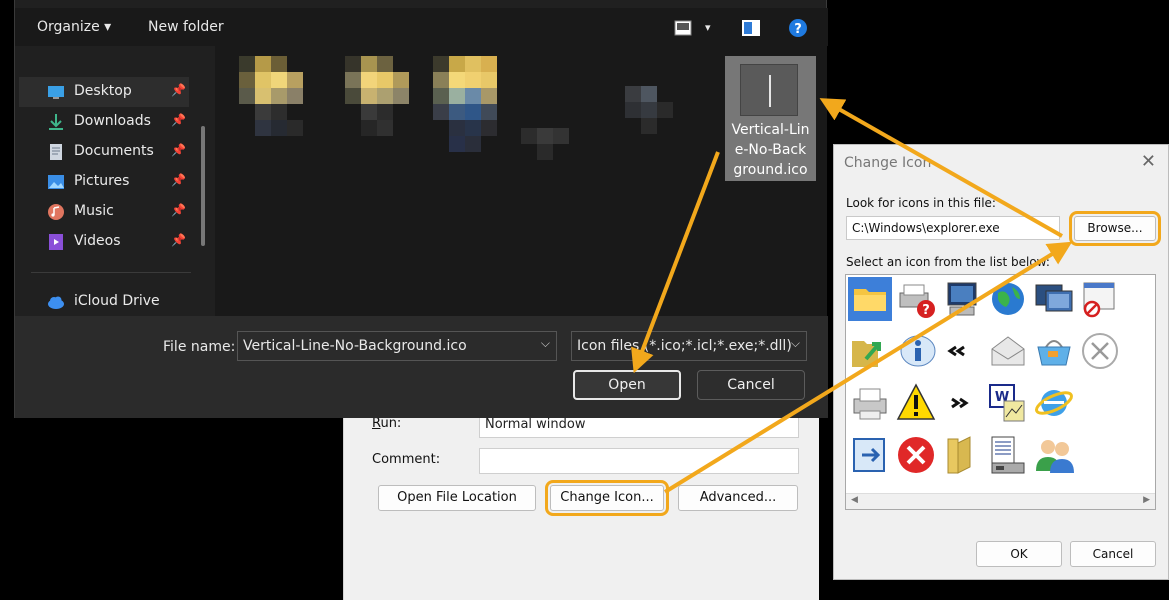 Image resolution: width=1169 pixels, height=600 pixels. I want to click on download-icon, so click(56, 122).